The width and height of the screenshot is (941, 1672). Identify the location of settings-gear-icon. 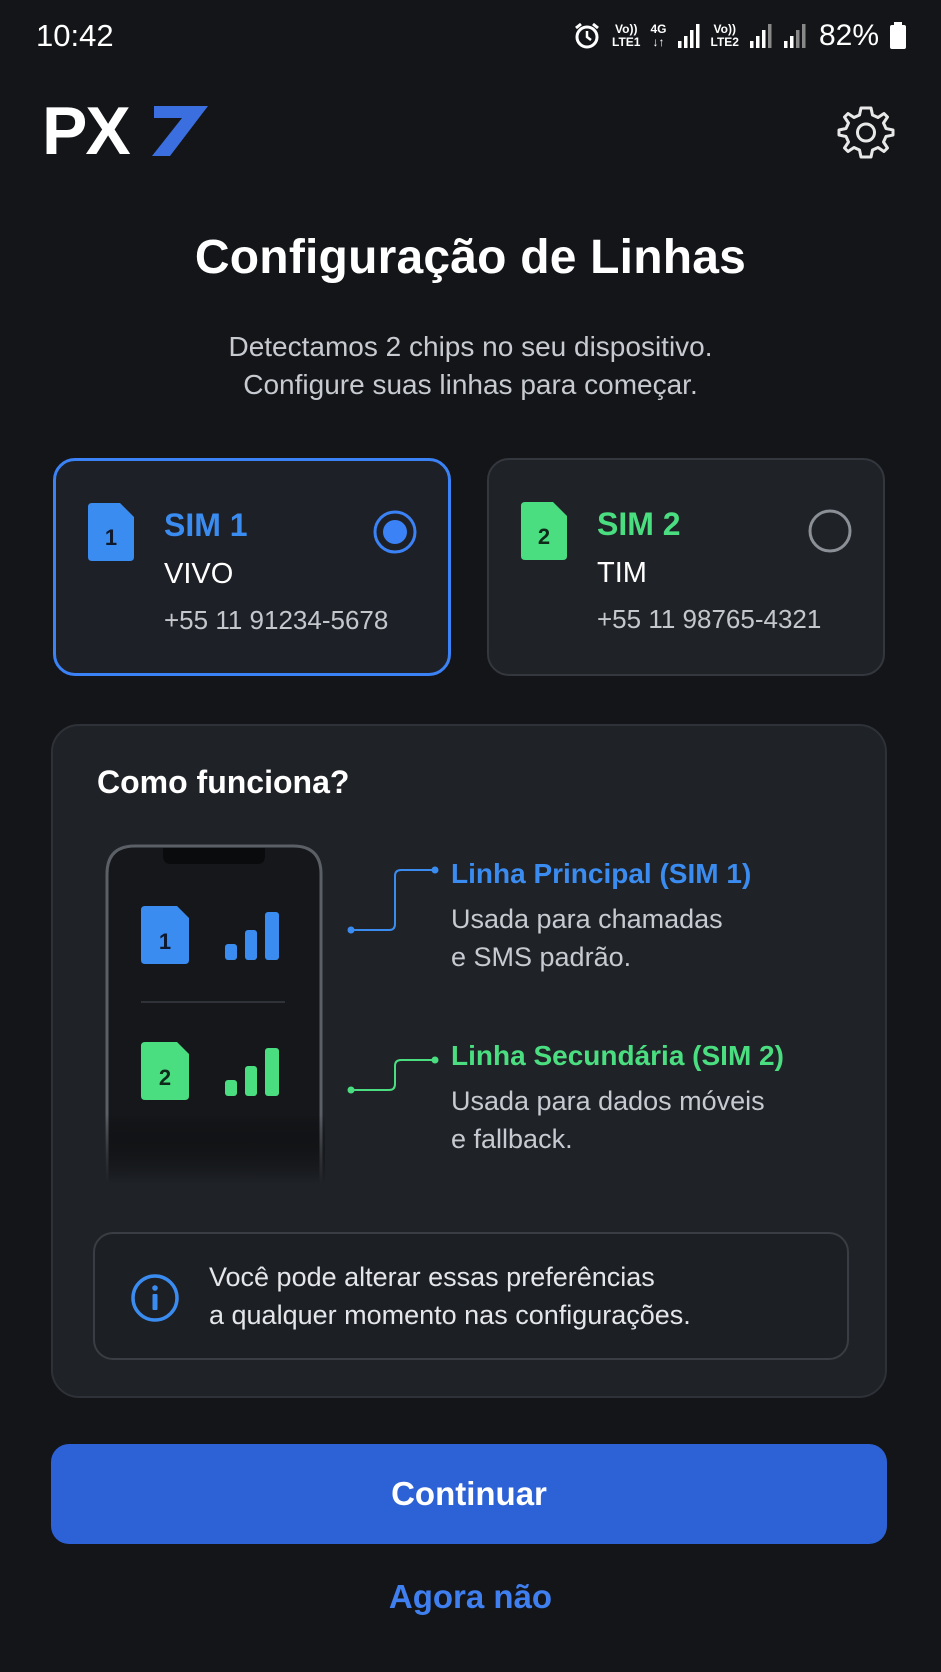
(866, 132).